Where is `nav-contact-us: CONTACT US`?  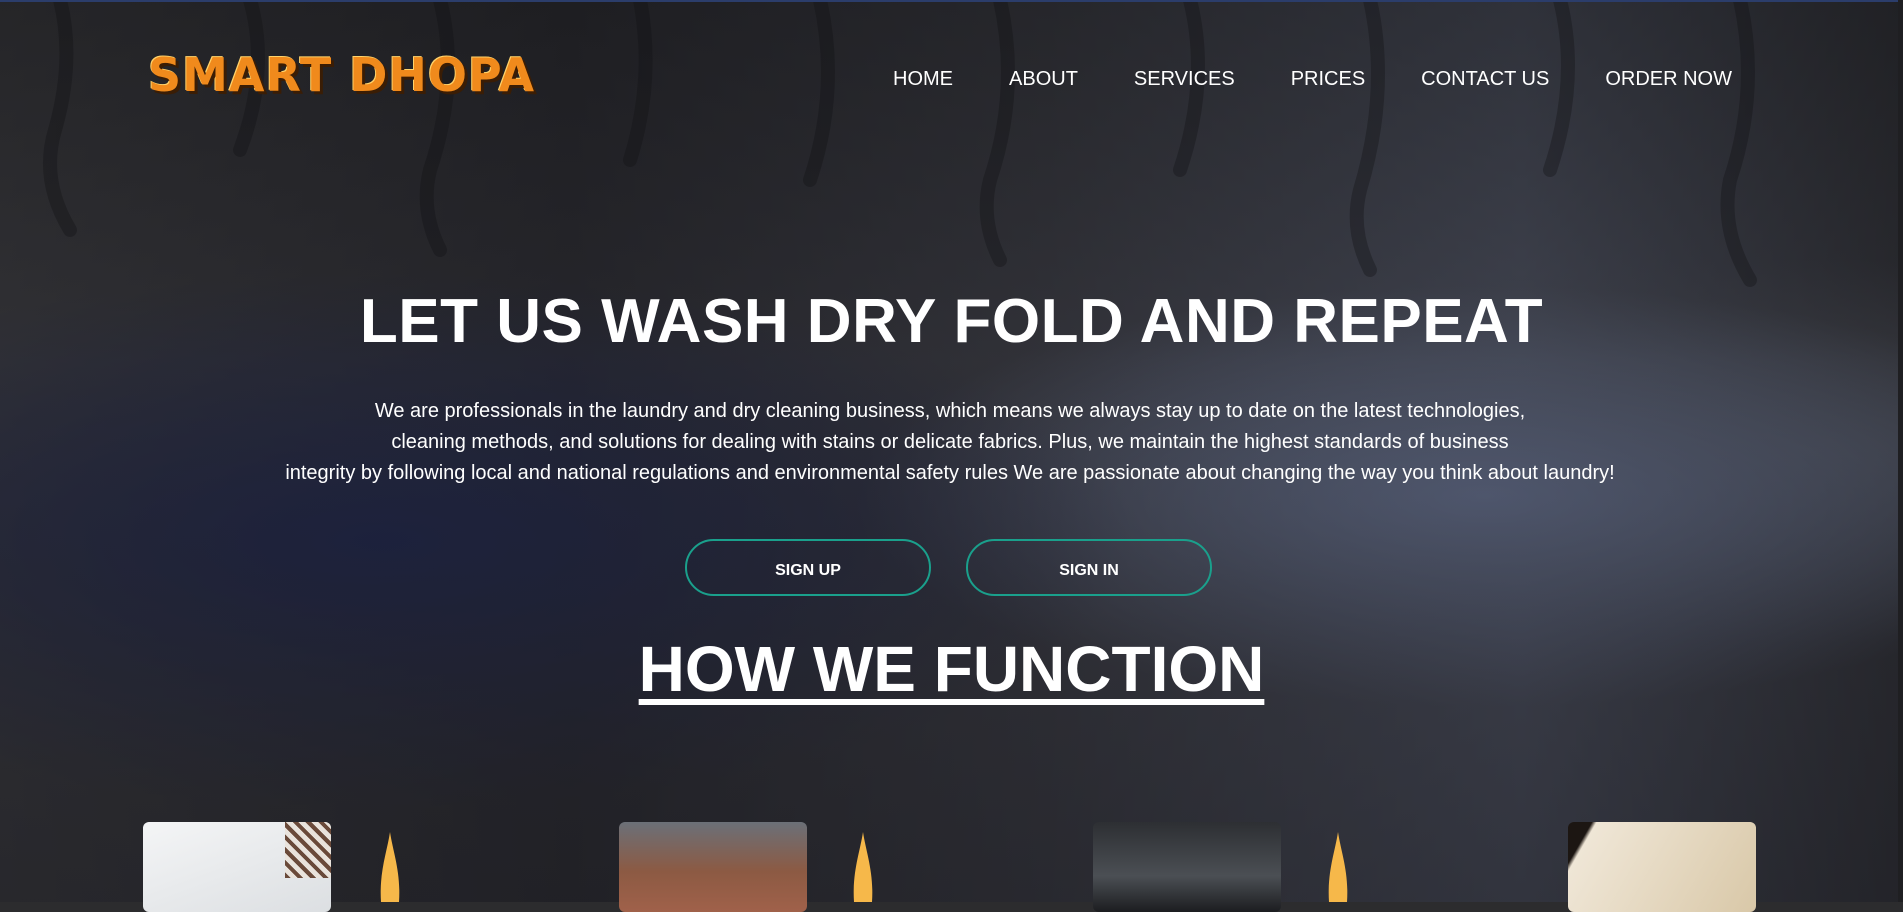
nav-contact-us: CONTACT US is located at coordinates (1485, 79).